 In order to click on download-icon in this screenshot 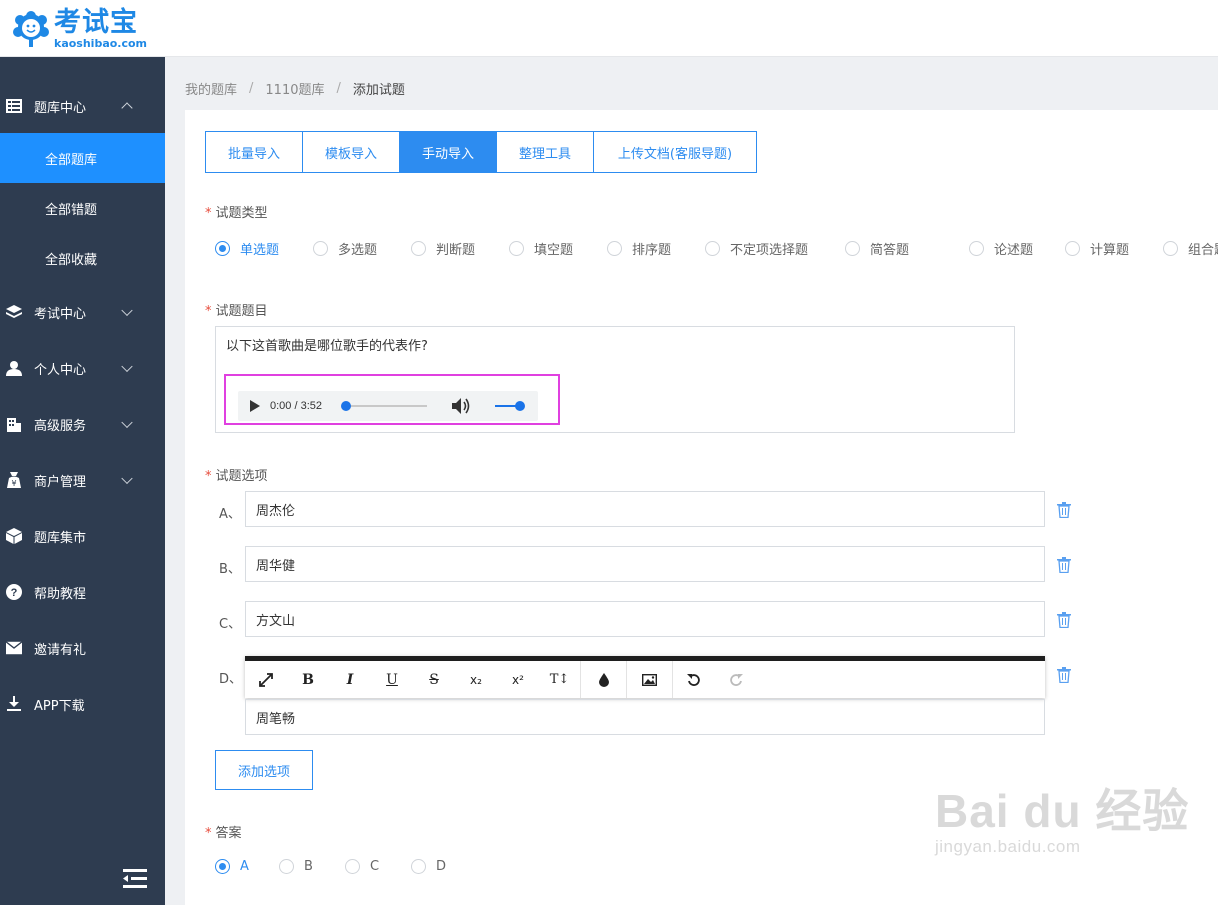, I will do `click(14, 704)`.